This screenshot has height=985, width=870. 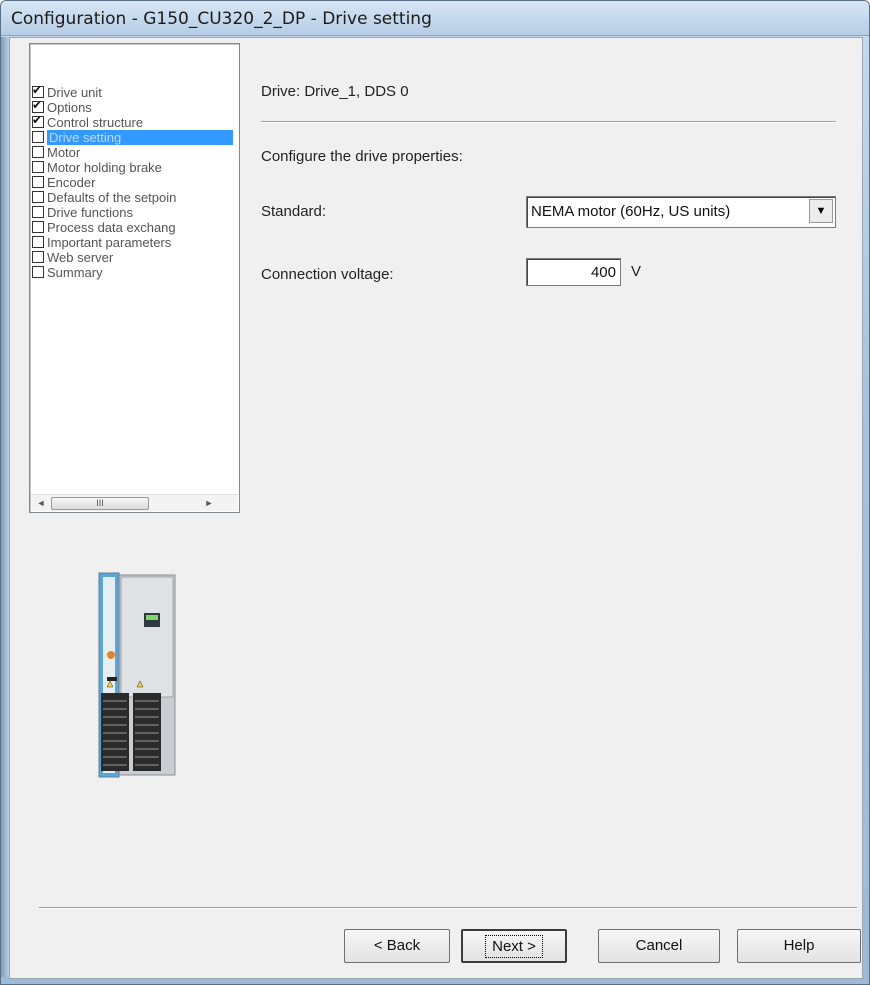 I want to click on tree-item-label: Drive setting, so click(x=140, y=137).